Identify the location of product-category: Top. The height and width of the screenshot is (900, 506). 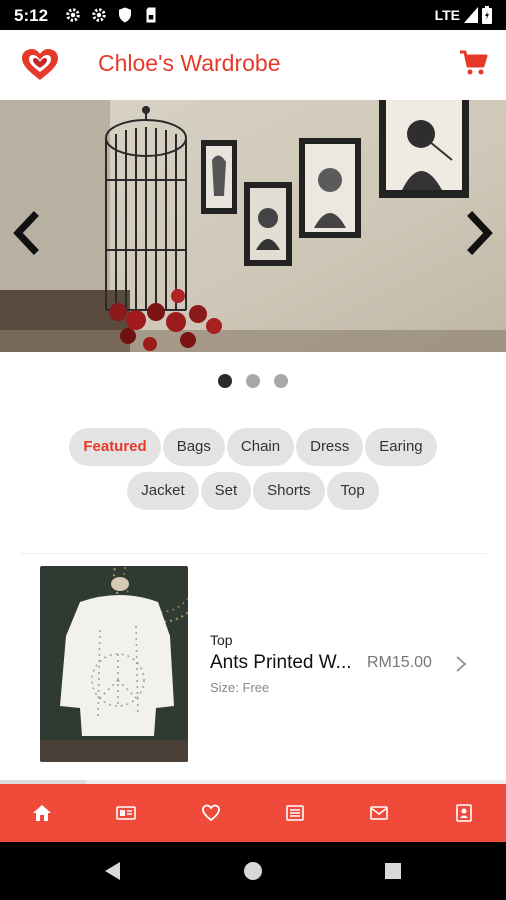
(221, 640).